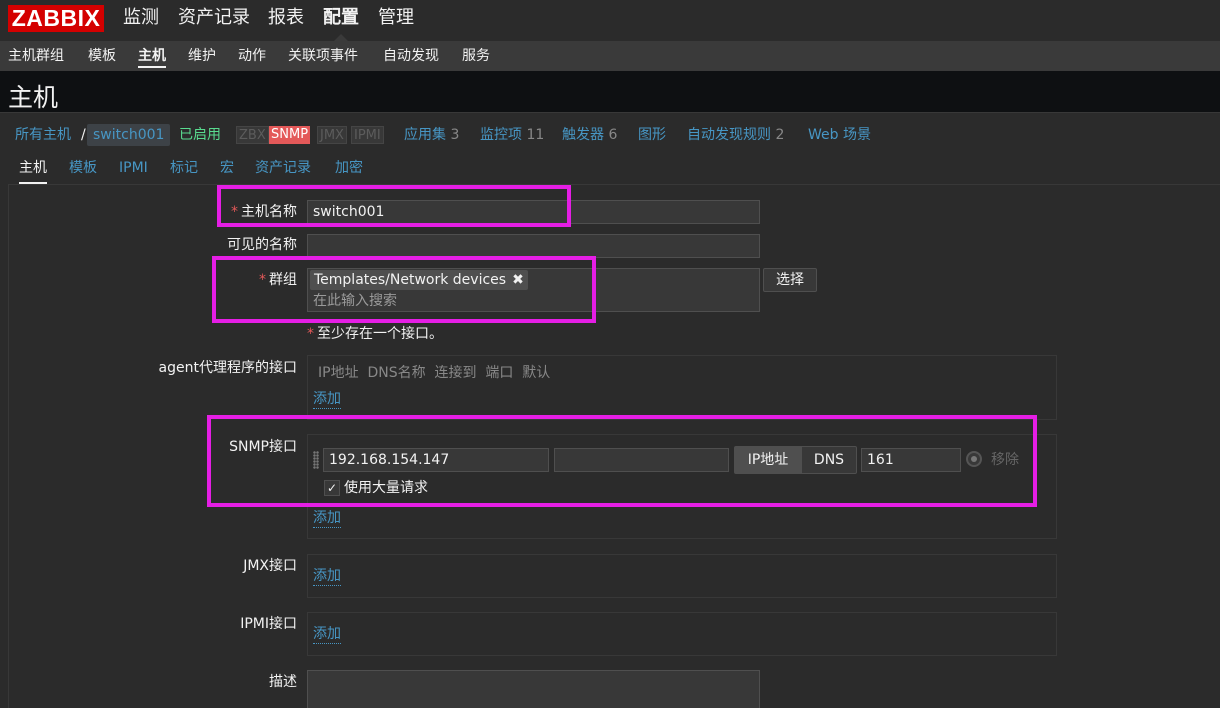 The height and width of the screenshot is (708, 1220). Describe the element at coordinates (283, 168) in the screenshot. I see `tab-inventory: 资产记录` at that location.